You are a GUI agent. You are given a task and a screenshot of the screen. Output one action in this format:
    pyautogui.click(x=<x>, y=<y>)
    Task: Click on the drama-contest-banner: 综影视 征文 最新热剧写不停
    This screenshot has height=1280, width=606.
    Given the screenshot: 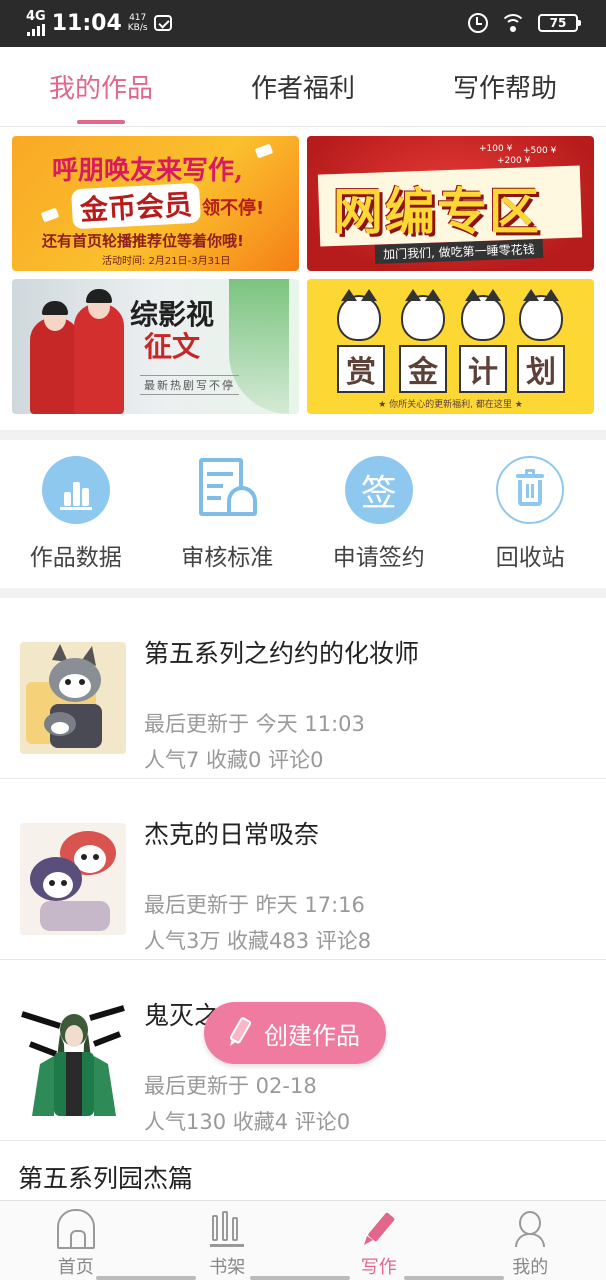 What is the action you would take?
    pyautogui.click(x=155, y=346)
    